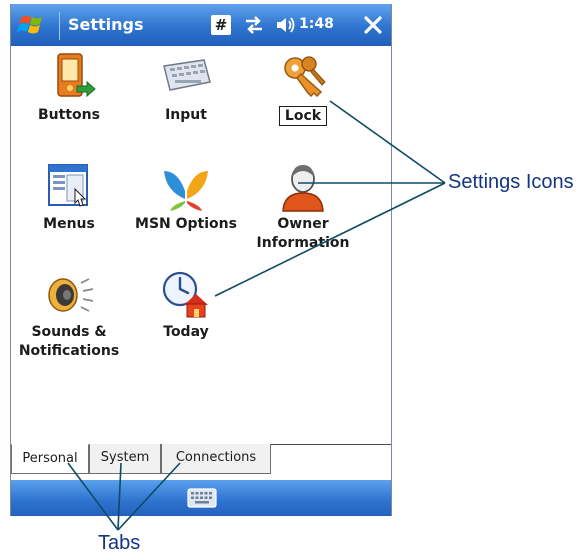 Image resolution: width=588 pixels, height=559 pixels. Describe the element at coordinates (71, 295) in the screenshot. I see `speaker-icon` at that location.